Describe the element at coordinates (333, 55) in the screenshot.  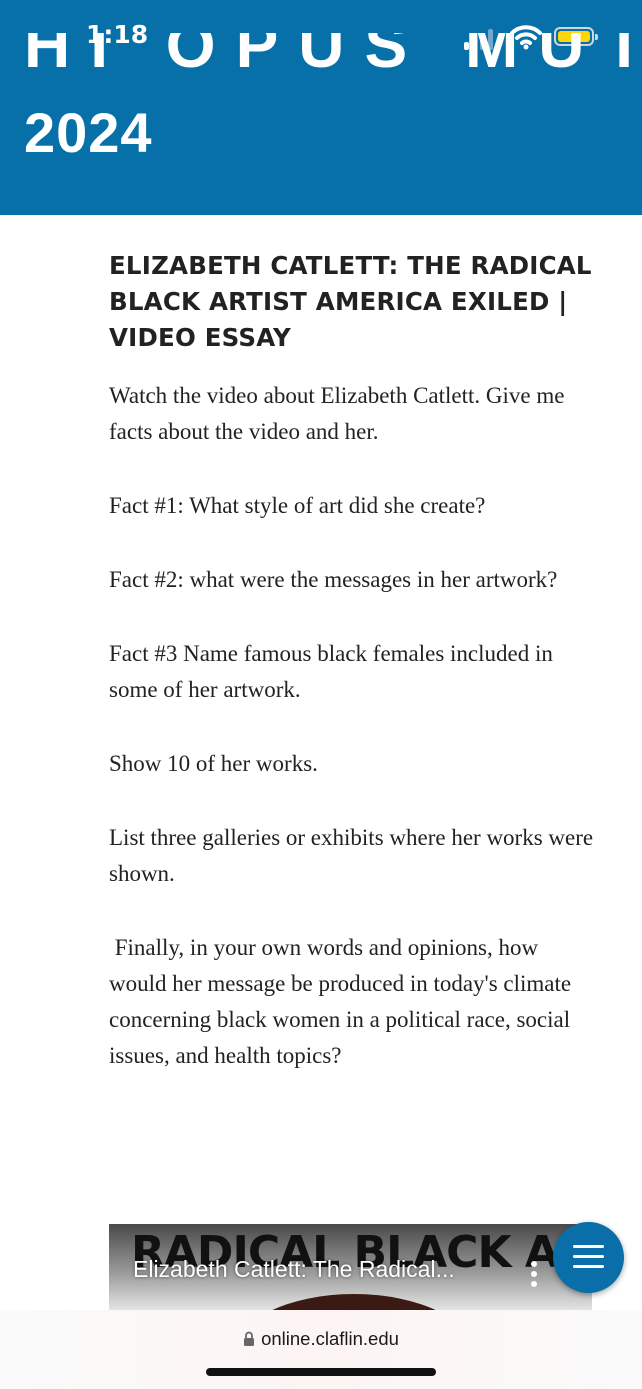
I see `page-heading-cut-off: HI OPUS MUTX` at that location.